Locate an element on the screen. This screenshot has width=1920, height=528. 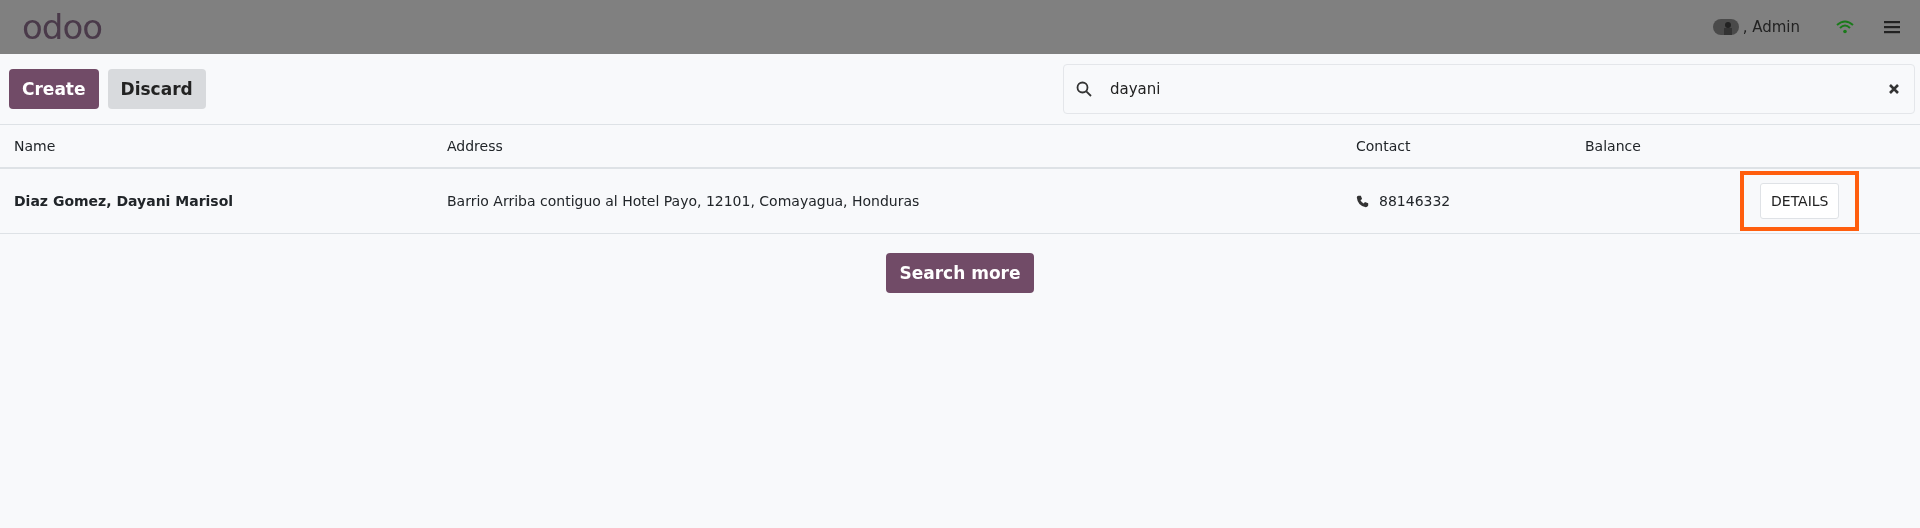
search-icon is located at coordinates (1084, 89).